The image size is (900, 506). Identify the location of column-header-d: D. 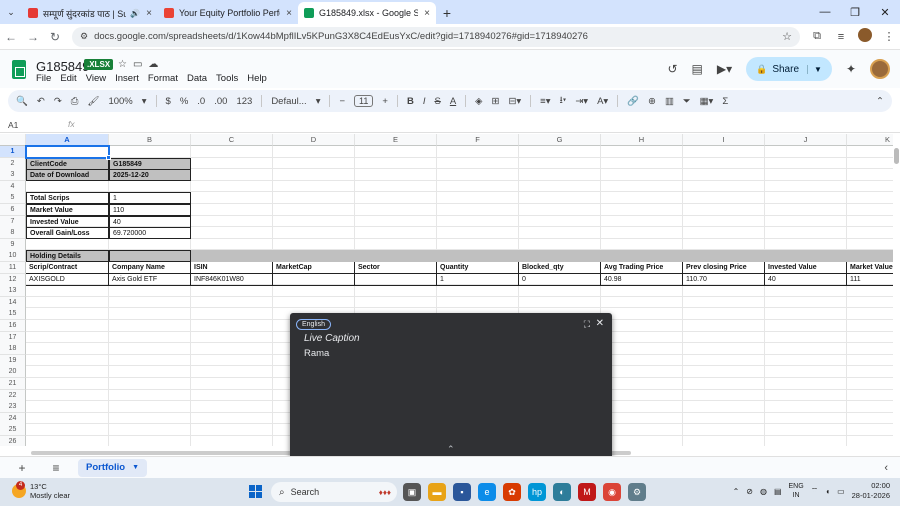
(314, 140).